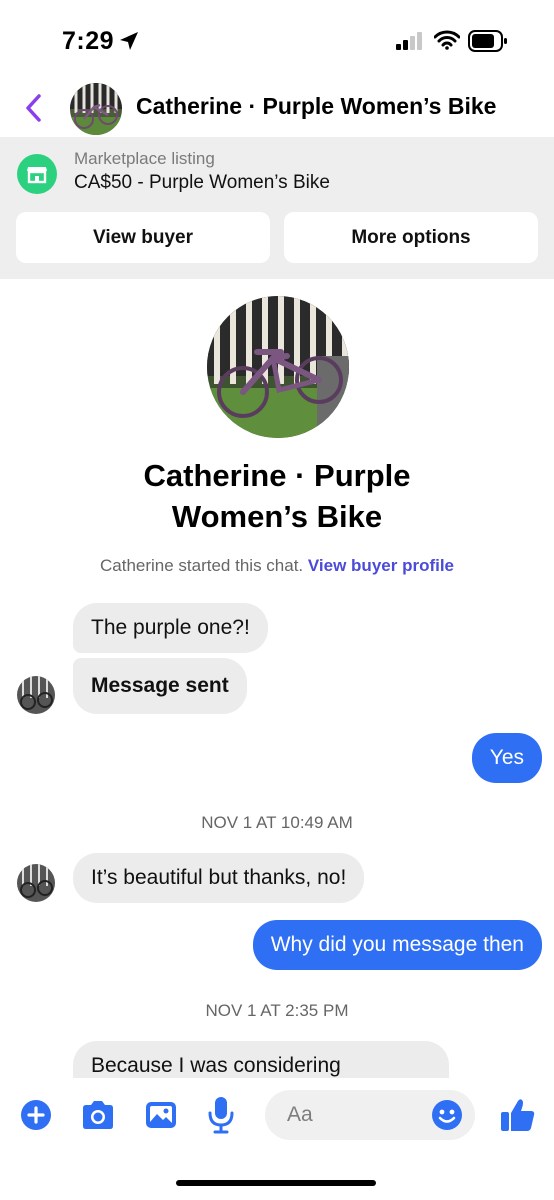  I want to click on listing-avatar, so click(96, 109).